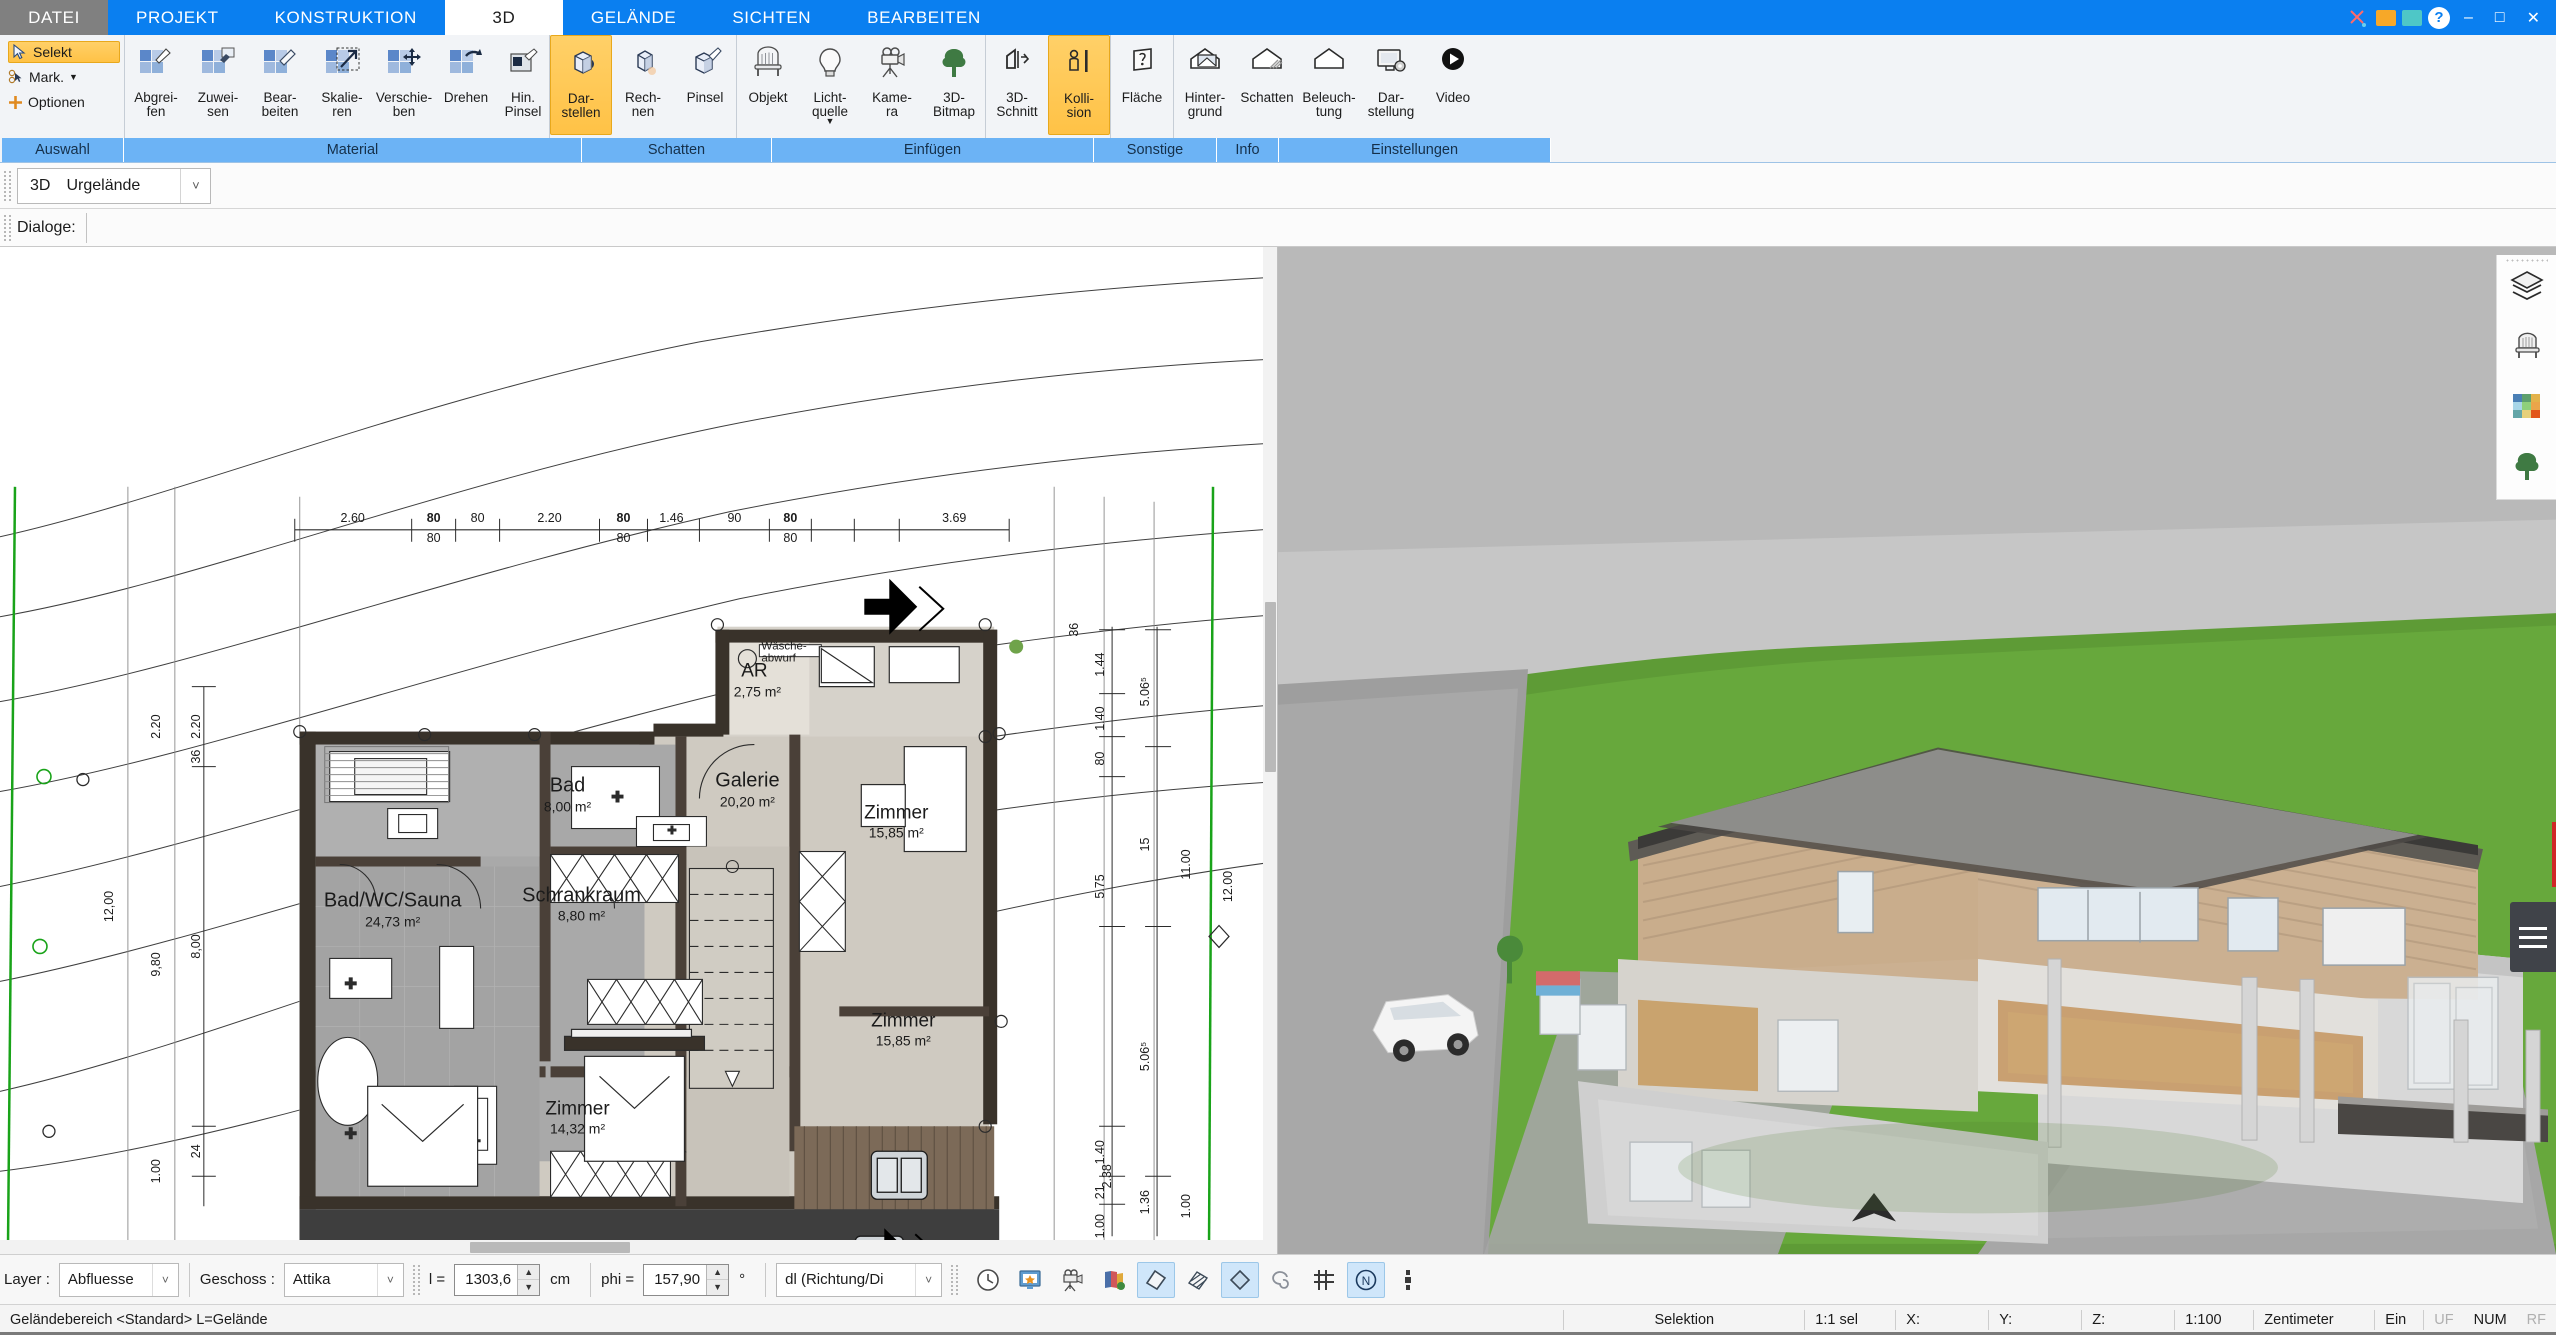 Image resolution: width=2556 pixels, height=1335 pixels. What do you see at coordinates (1198, 1280) in the screenshot?
I see `hatch-icon` at bounding box center [1198, 1280].